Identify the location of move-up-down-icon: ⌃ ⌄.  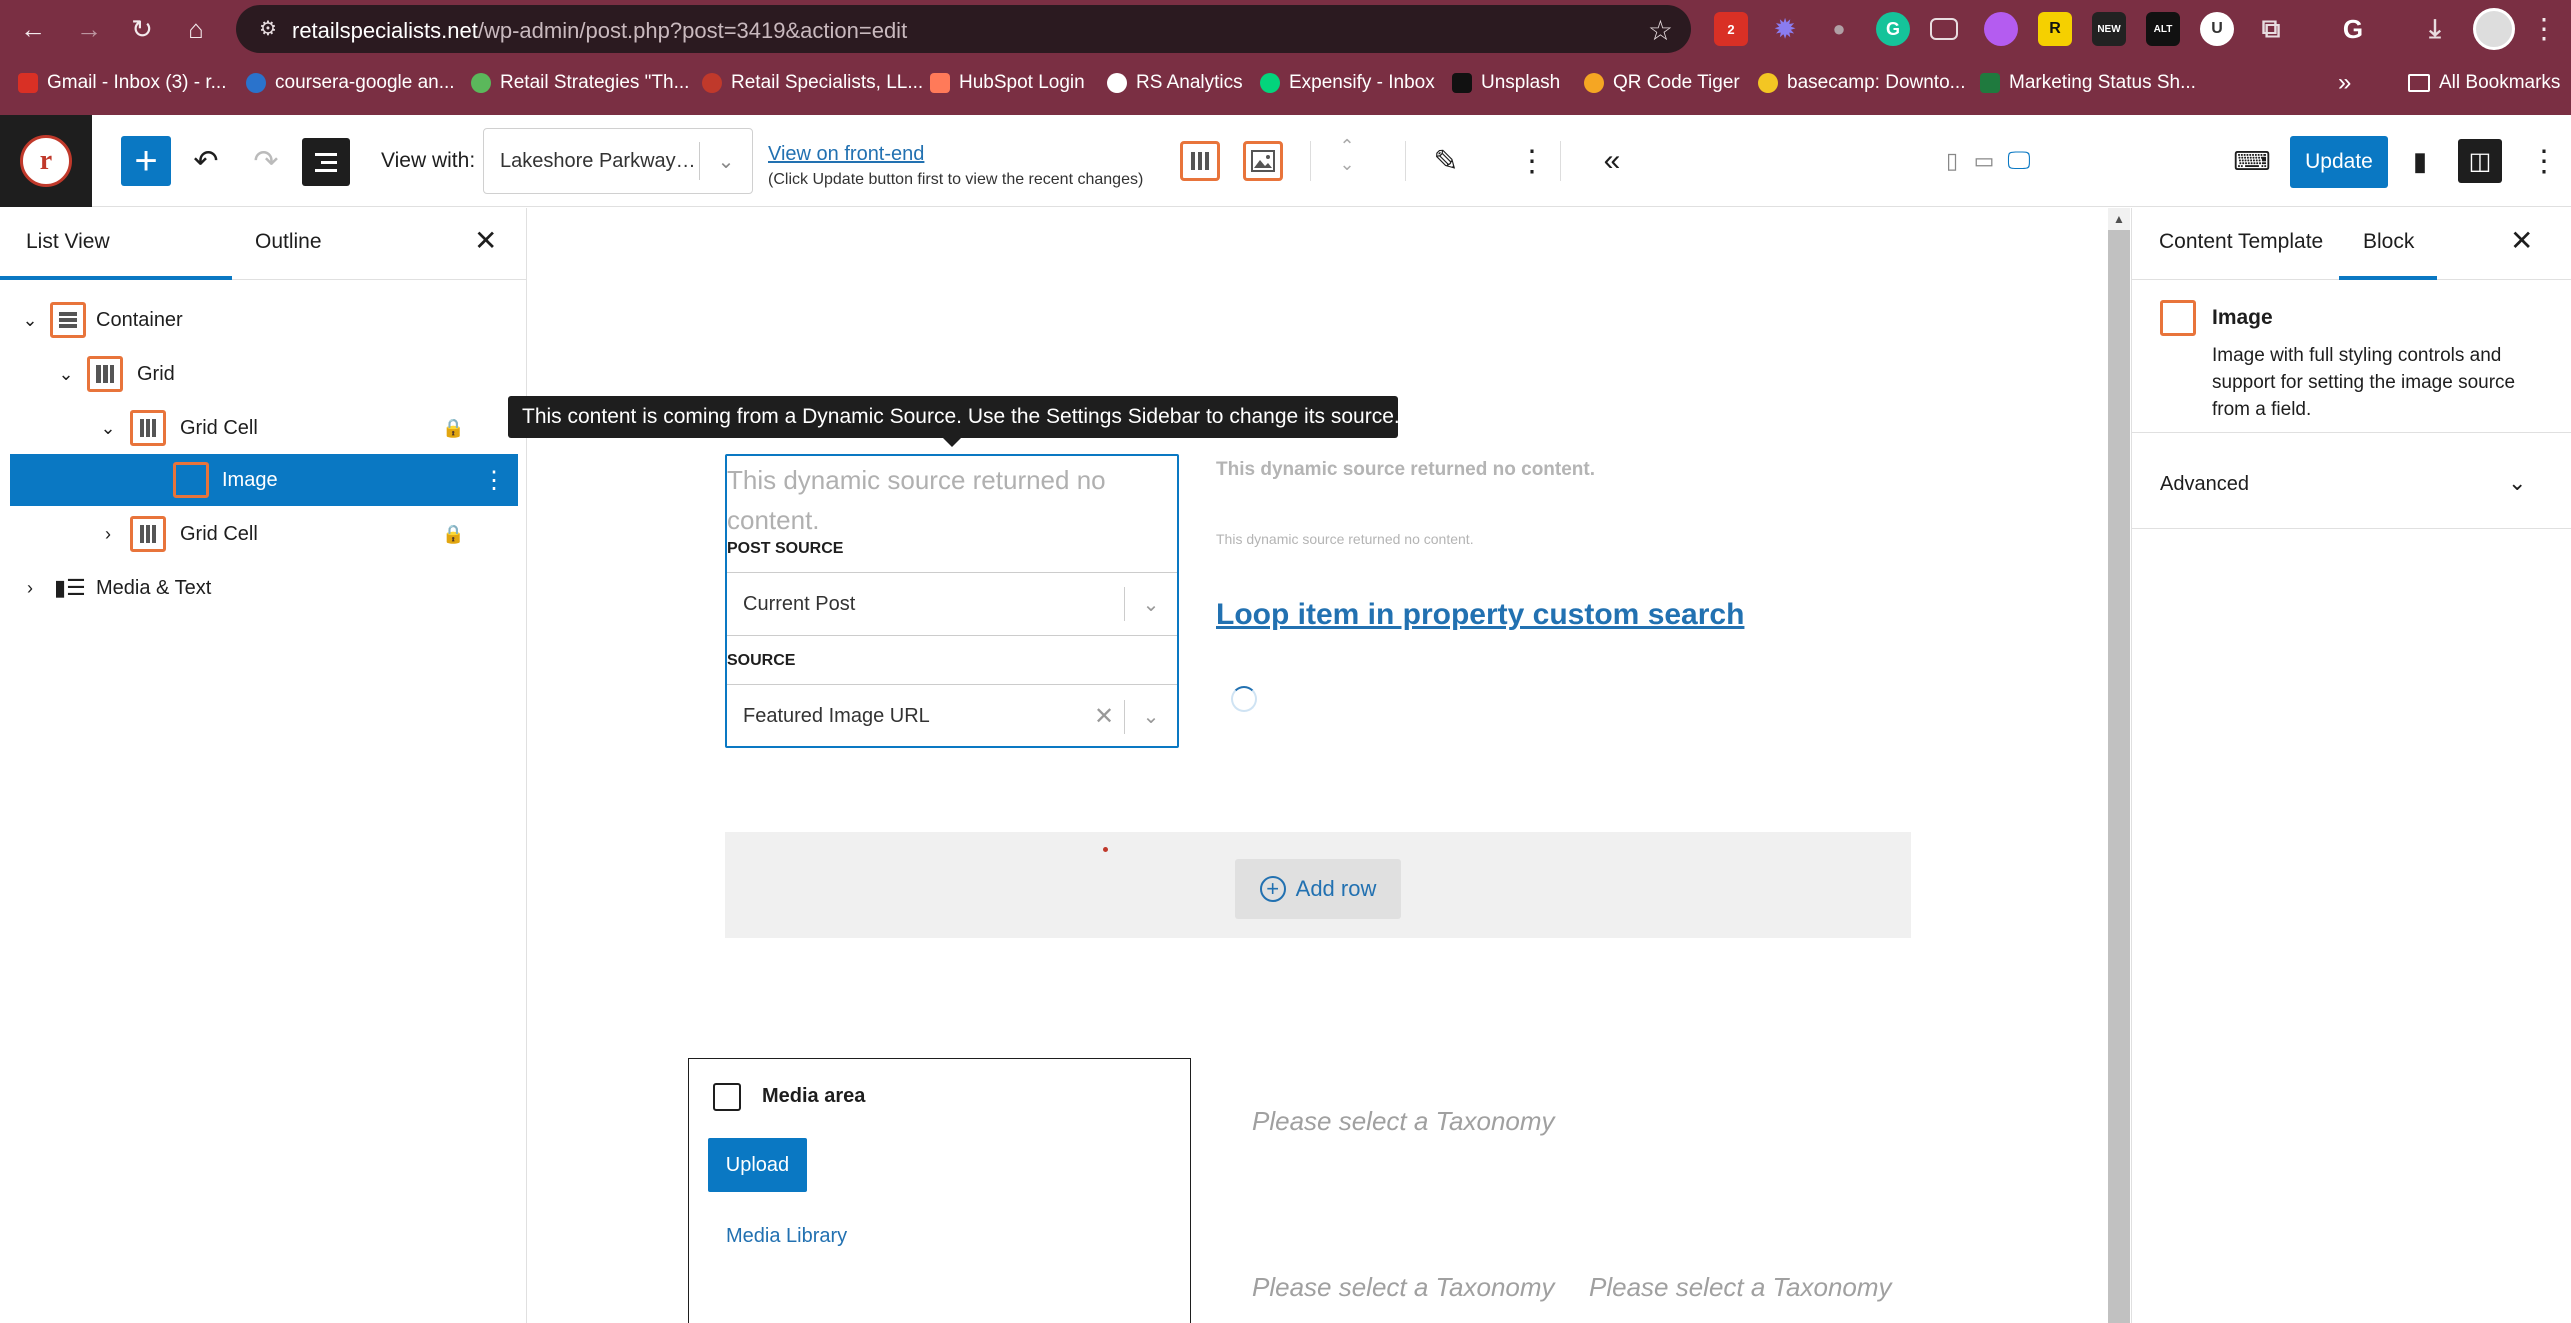
(1347, 155).